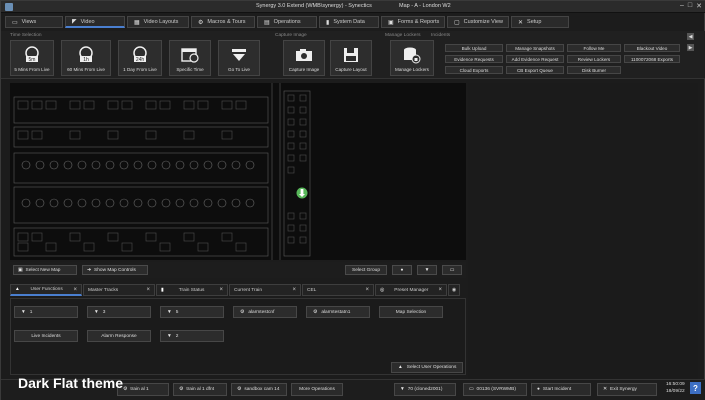 The image size is (705, 400). What do you see at coordinates (119, 290) in the screenshot?
I see `tab-master-tracks: Master Tracks ×` at bounding box center [119, 290].